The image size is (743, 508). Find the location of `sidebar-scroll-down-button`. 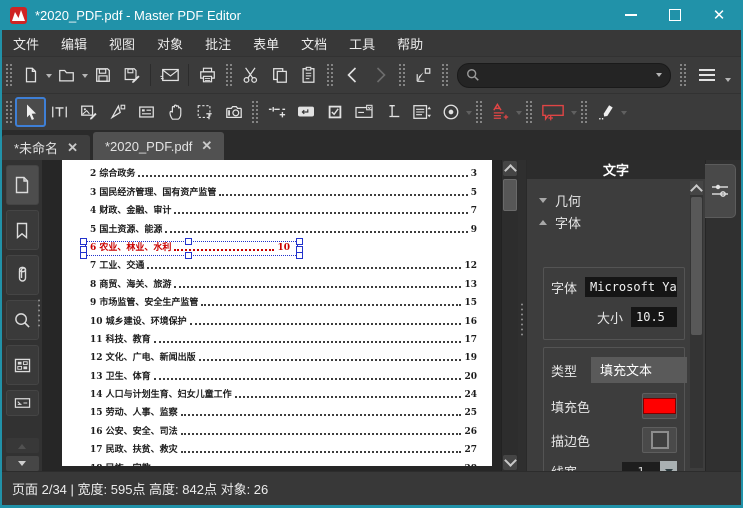

sidebar-scroll-down-button is located at coordinates (22, 463).